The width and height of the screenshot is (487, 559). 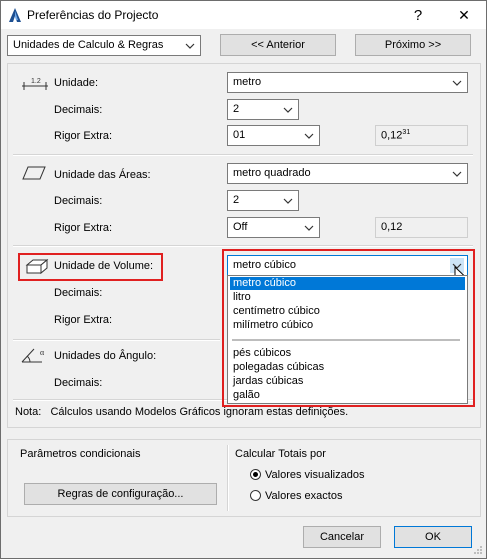 What do you see at coordinates (421, 135) in the screenshot?
I see `length-preview-field: 0,1231` at bounding box center [421, 135].